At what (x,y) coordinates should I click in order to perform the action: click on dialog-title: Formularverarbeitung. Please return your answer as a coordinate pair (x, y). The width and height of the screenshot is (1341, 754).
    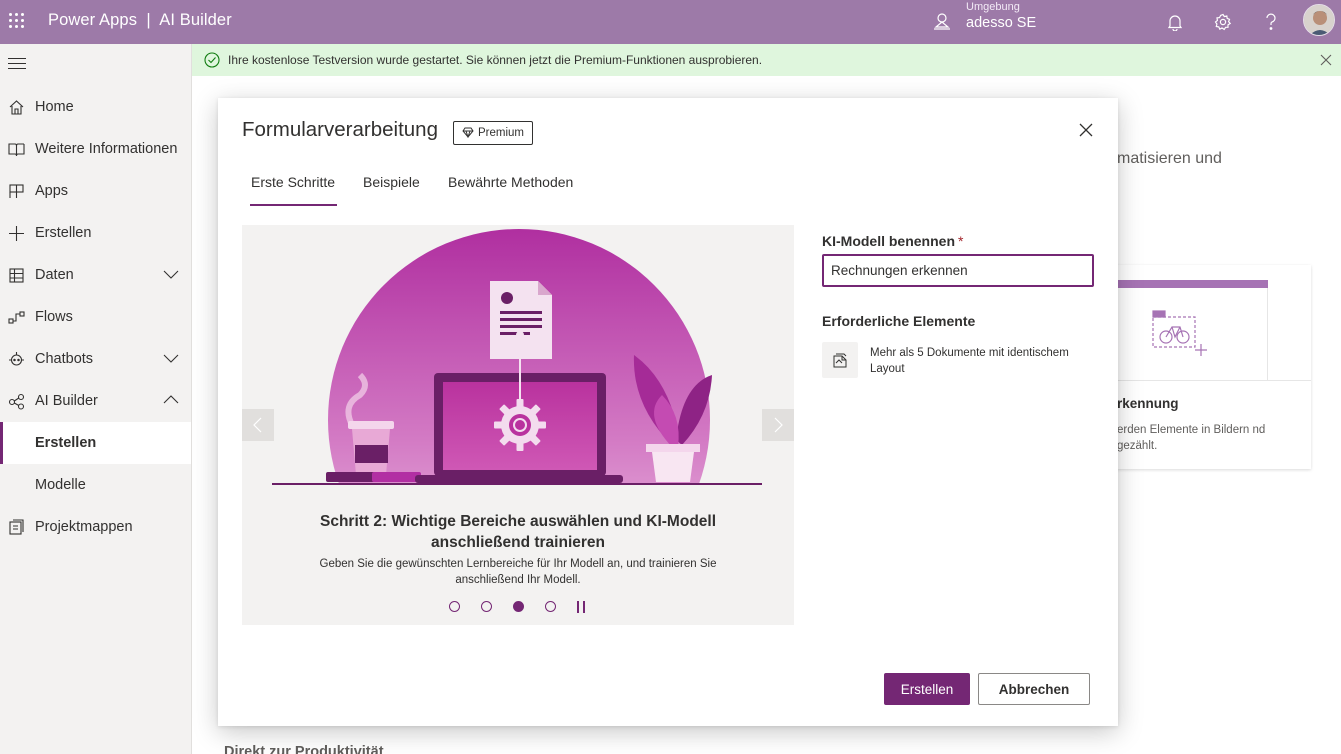
    Looking at the image, I should click on (340, 129).